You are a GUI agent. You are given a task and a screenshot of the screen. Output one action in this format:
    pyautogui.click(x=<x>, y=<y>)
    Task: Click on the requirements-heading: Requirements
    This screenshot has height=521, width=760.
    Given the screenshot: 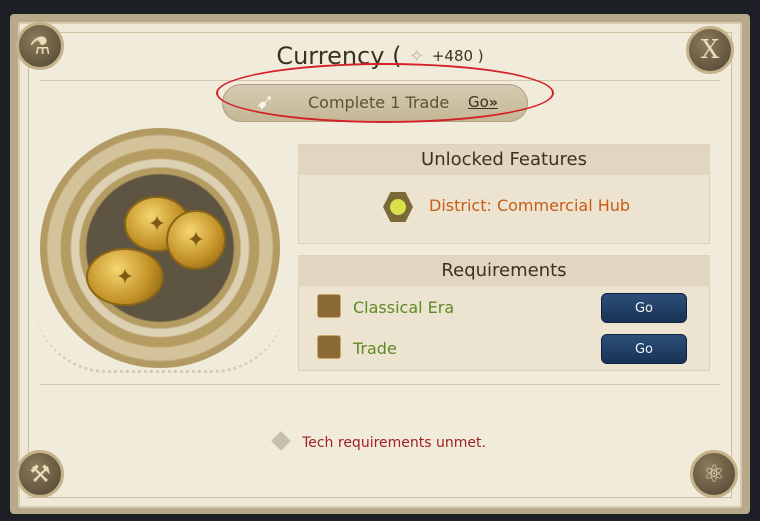 What is the action you would take?
    pyautogui.click(x=504, y=271)
    